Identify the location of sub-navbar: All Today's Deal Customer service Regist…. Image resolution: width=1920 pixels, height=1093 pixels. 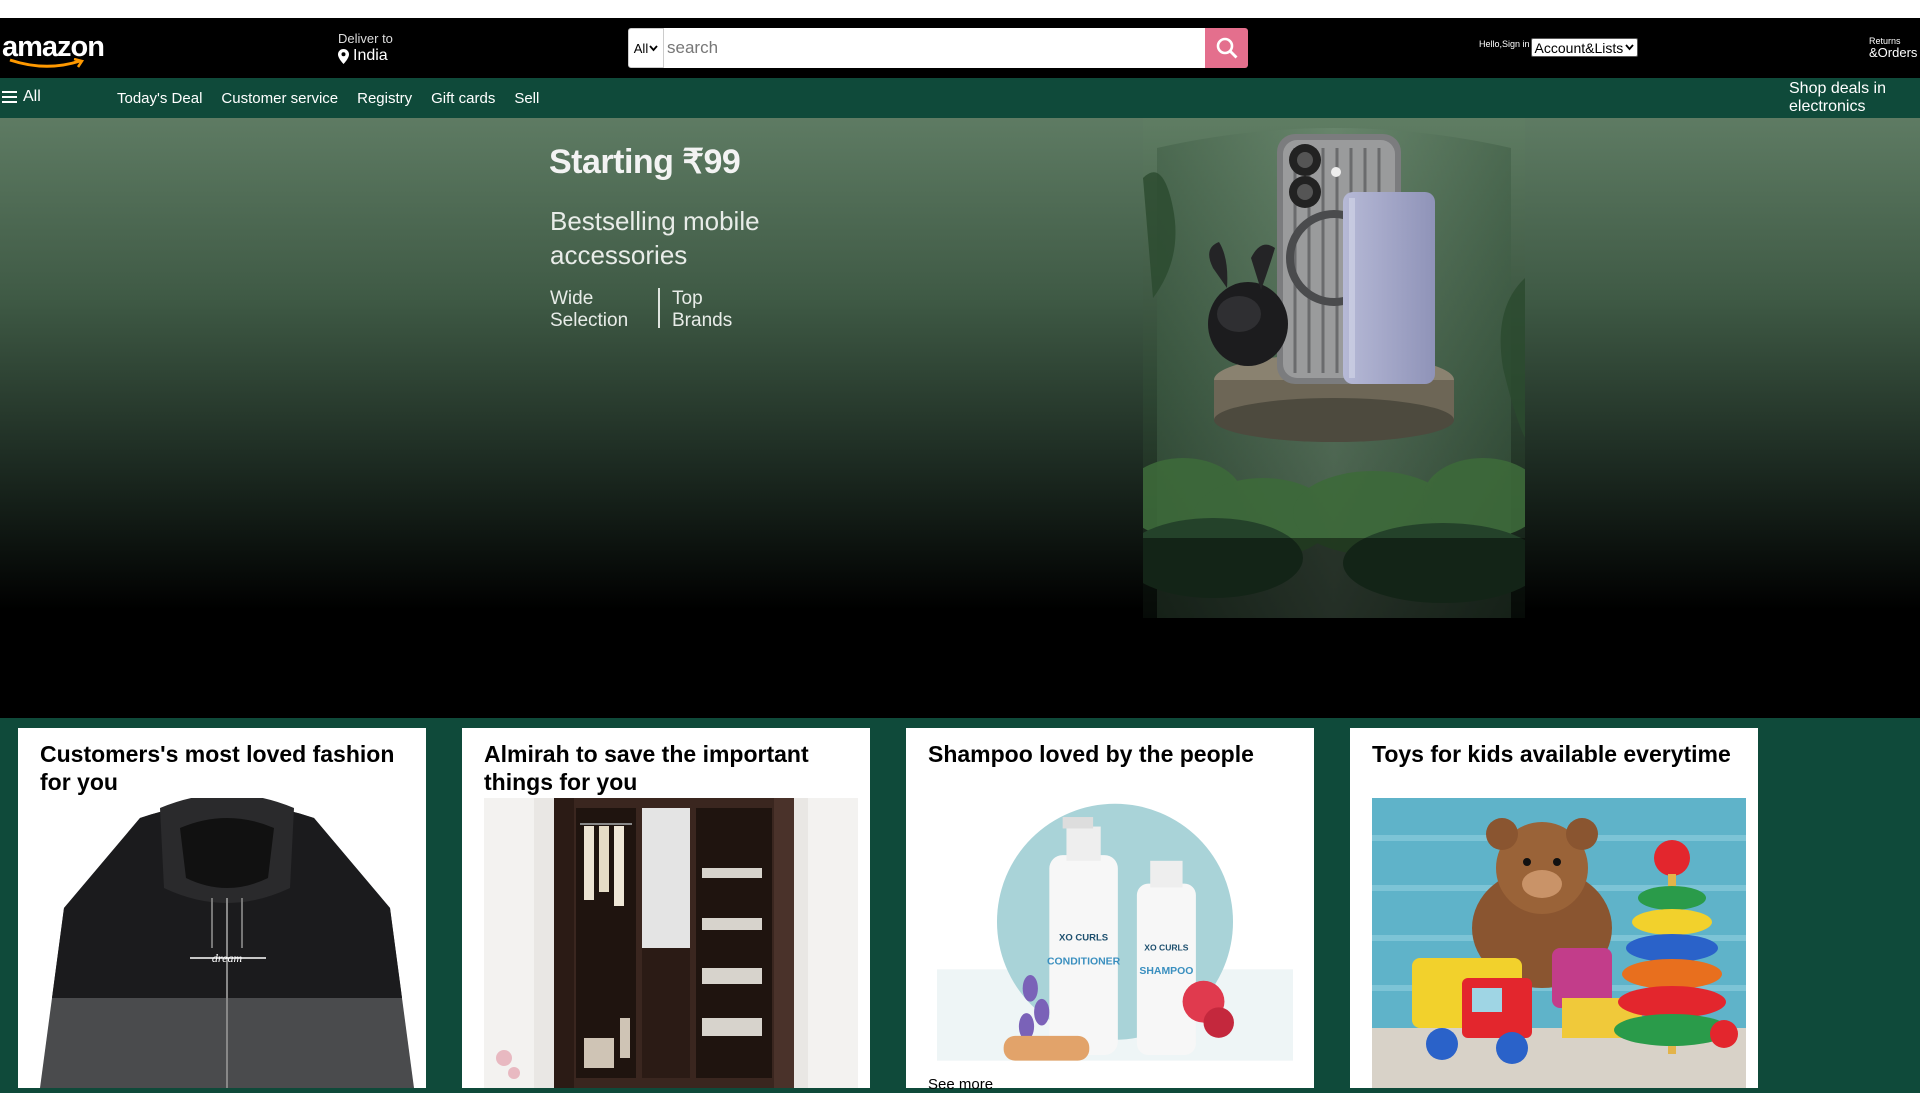
(960, 98).